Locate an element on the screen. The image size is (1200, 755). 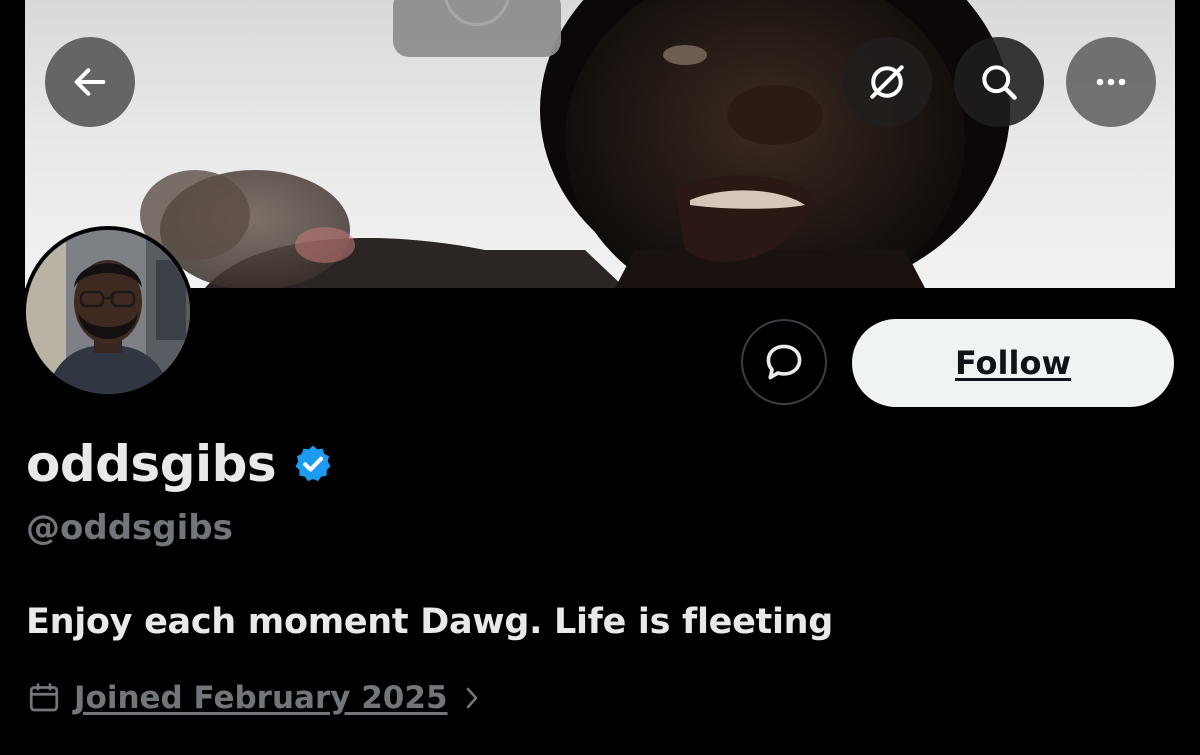
arrow-left-icon is located at coordinates (90, 82).